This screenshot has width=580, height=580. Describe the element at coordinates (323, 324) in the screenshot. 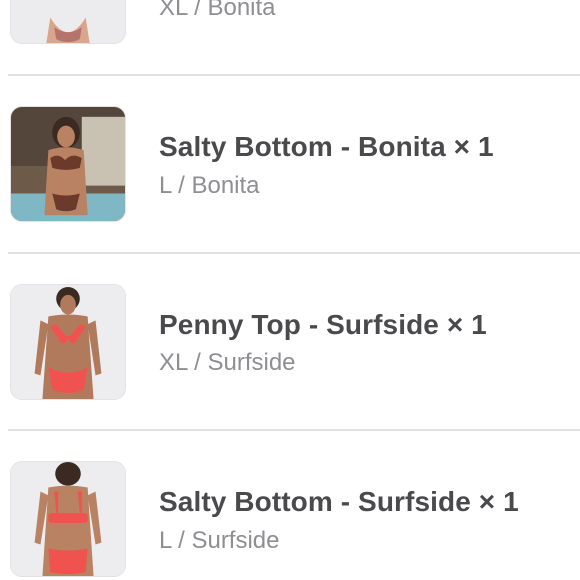

I see `item-title: Penny Top - Surfside × 1` at that location.